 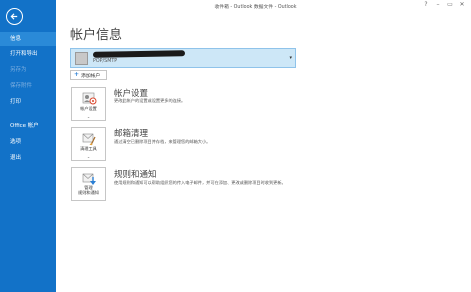 I want to click on nav-item-save-attachments: 保存附件, so click(x=28, y=86).